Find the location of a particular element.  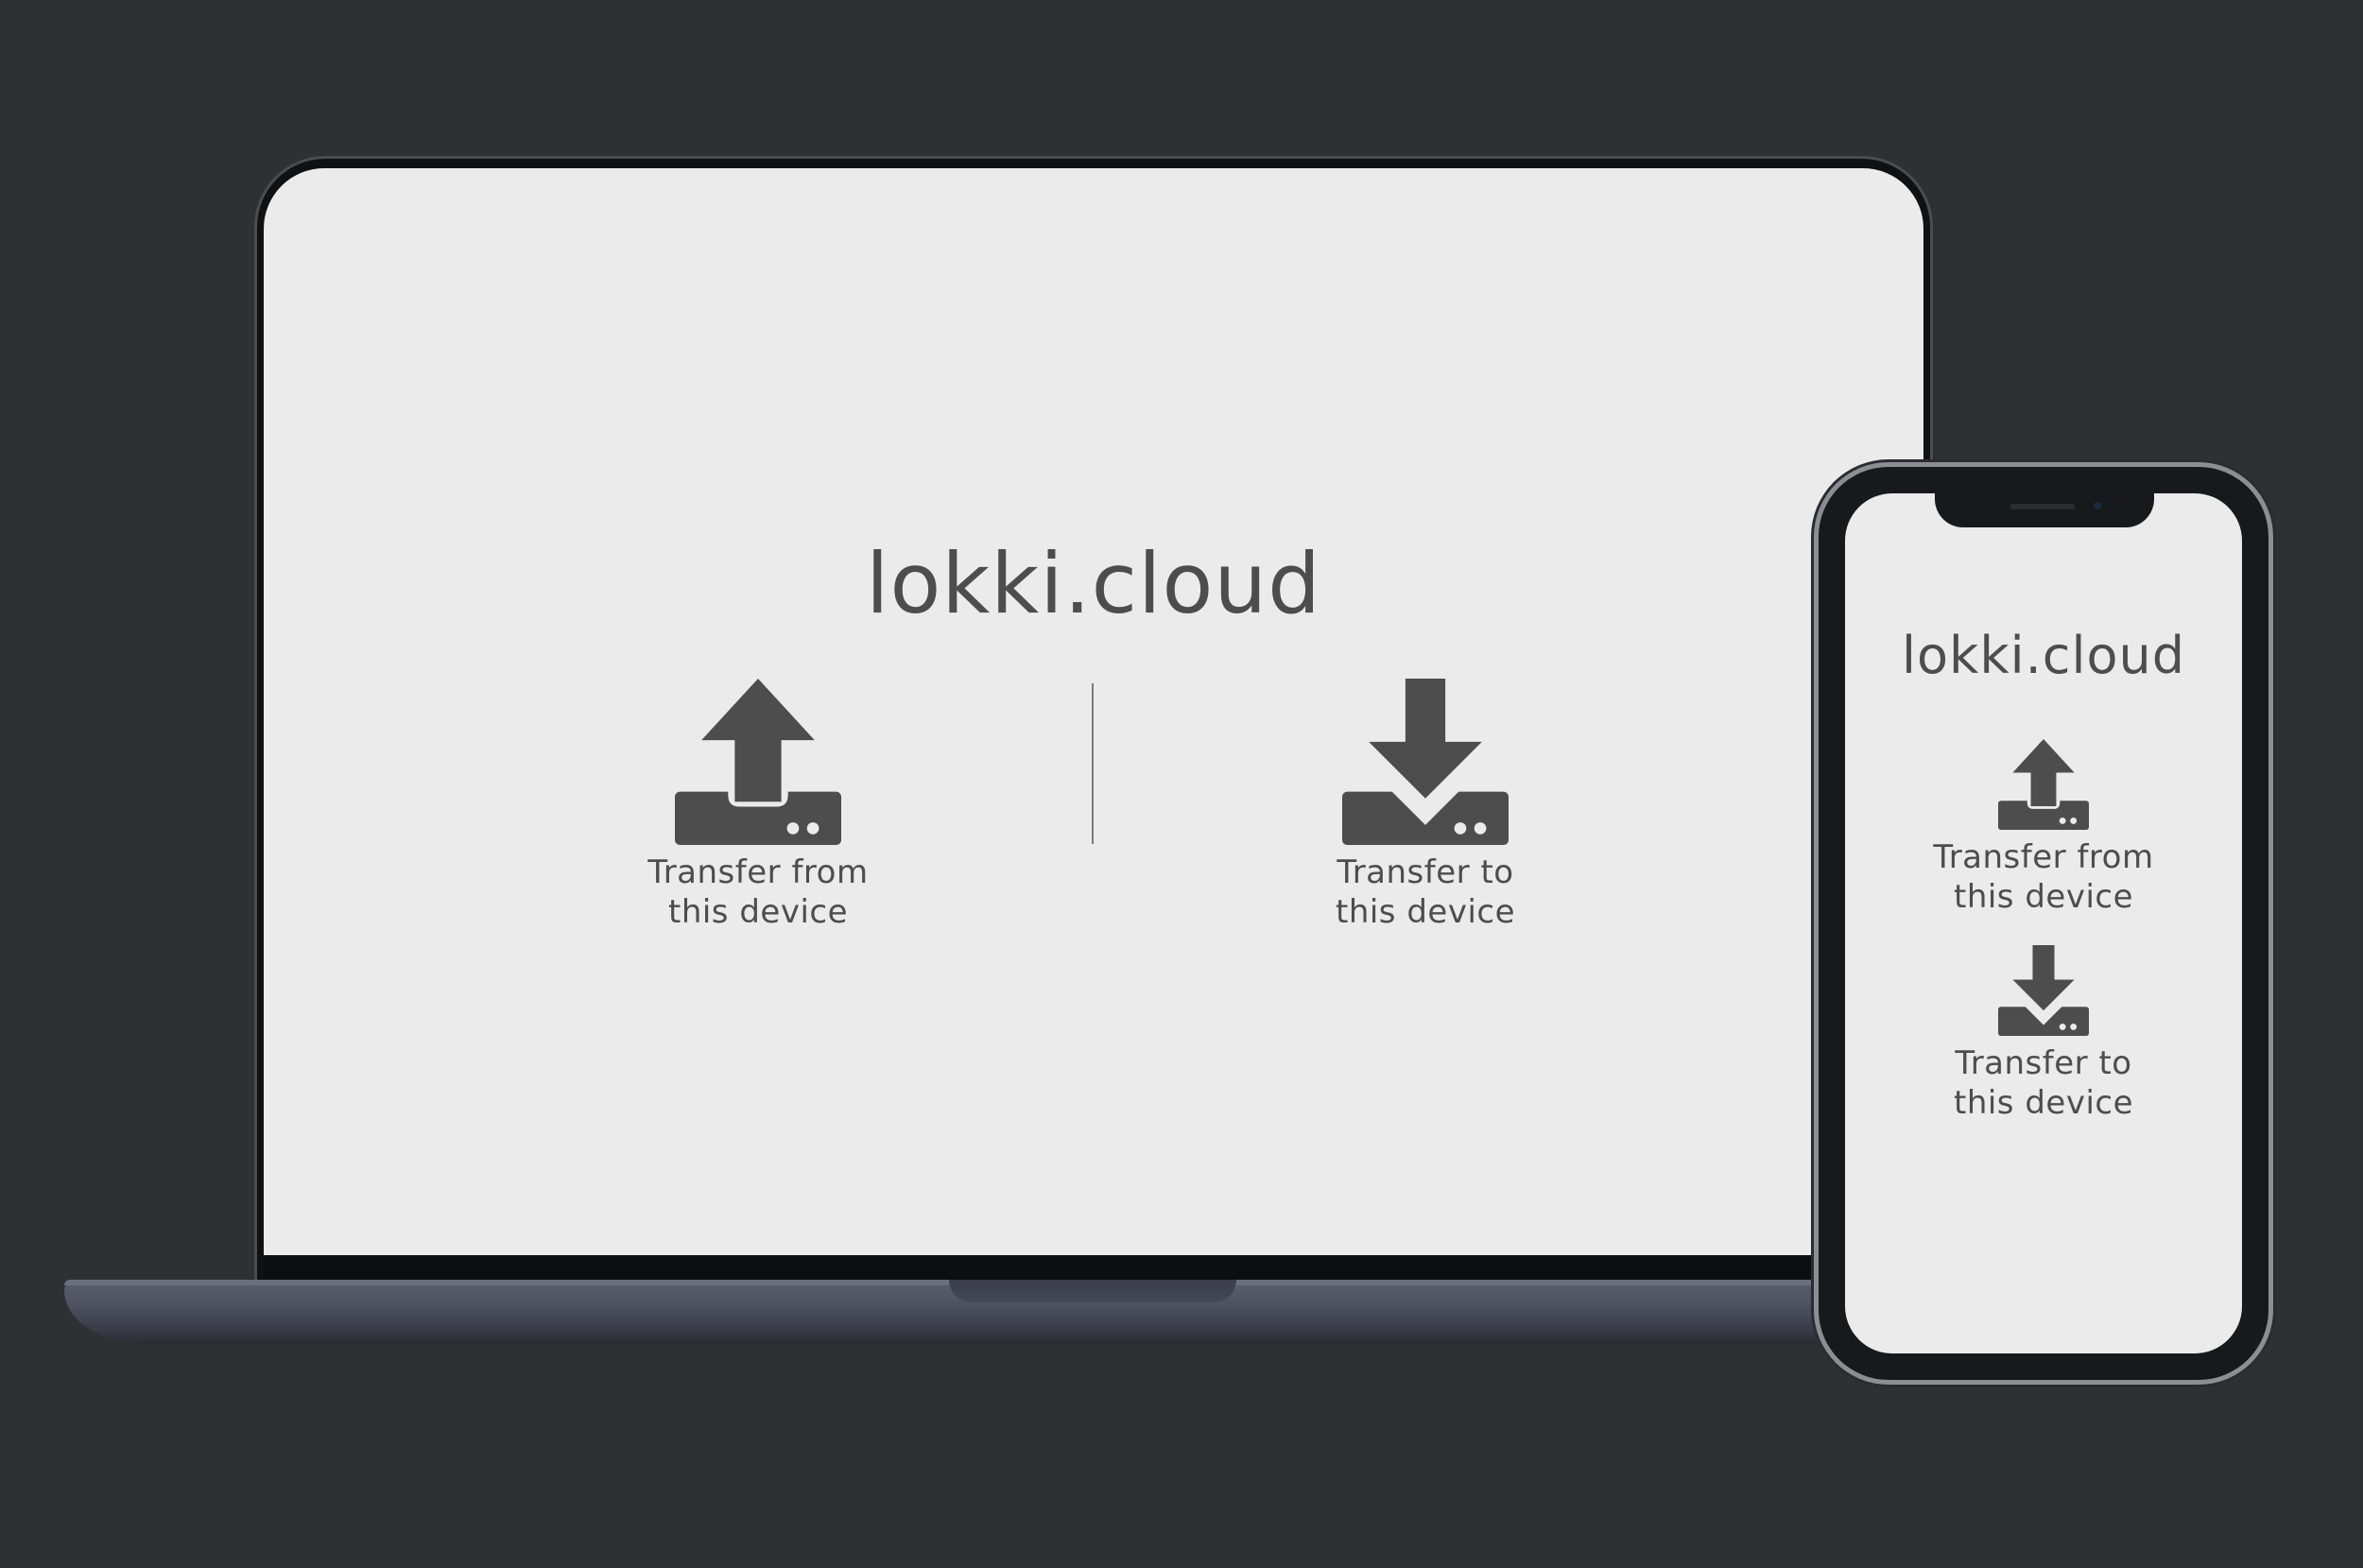

transfer-from-label: Transfer from this device is located at coordinates (758, 892).